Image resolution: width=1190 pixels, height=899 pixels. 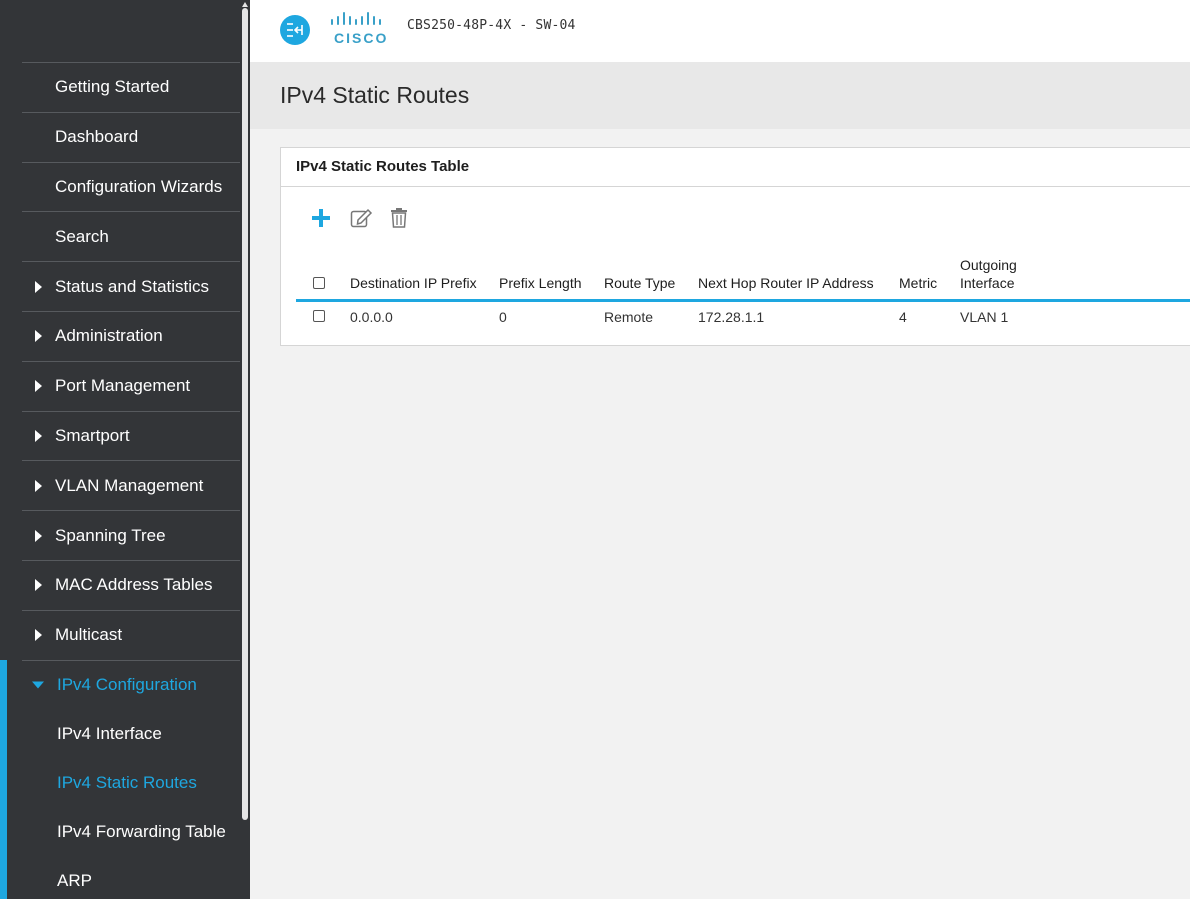 I want to click on sidebar-item-configuration-wizards: Configuration Wizards, so click(x=131, y=186).